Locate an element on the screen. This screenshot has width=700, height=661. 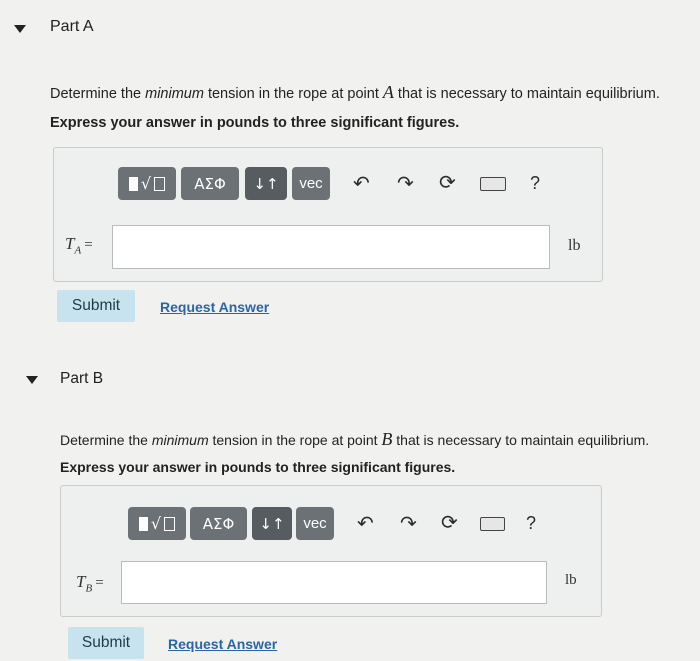
part-b-variable-label: TB = is located at coordinates (90, 583).